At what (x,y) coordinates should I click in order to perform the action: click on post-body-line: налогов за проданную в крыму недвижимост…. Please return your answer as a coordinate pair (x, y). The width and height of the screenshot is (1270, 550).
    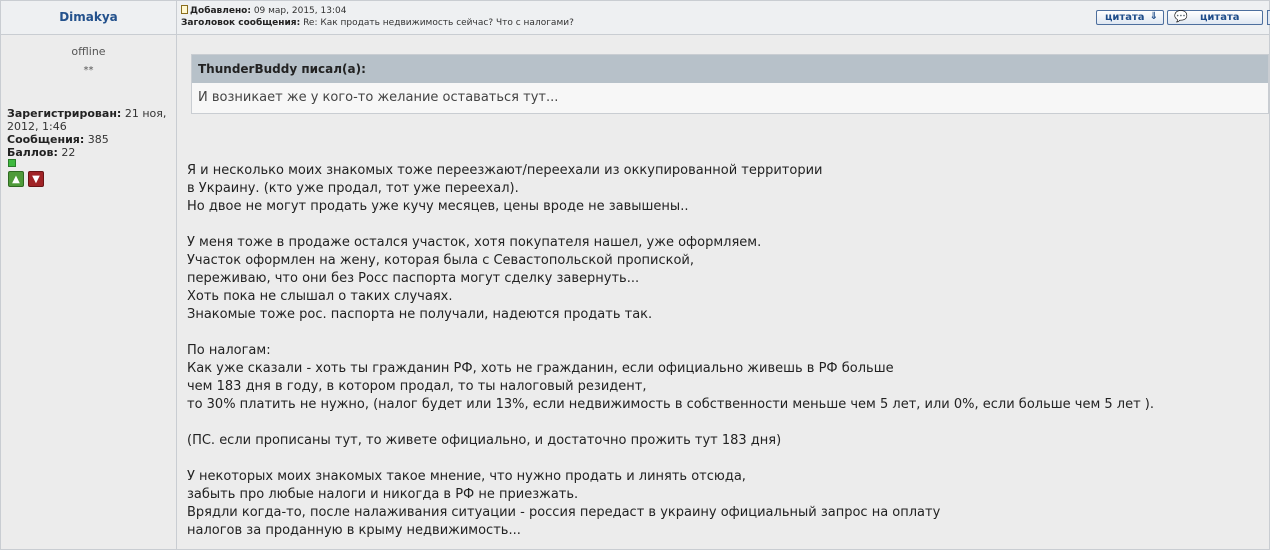
    Looking at the image, I should click on (354, 530).